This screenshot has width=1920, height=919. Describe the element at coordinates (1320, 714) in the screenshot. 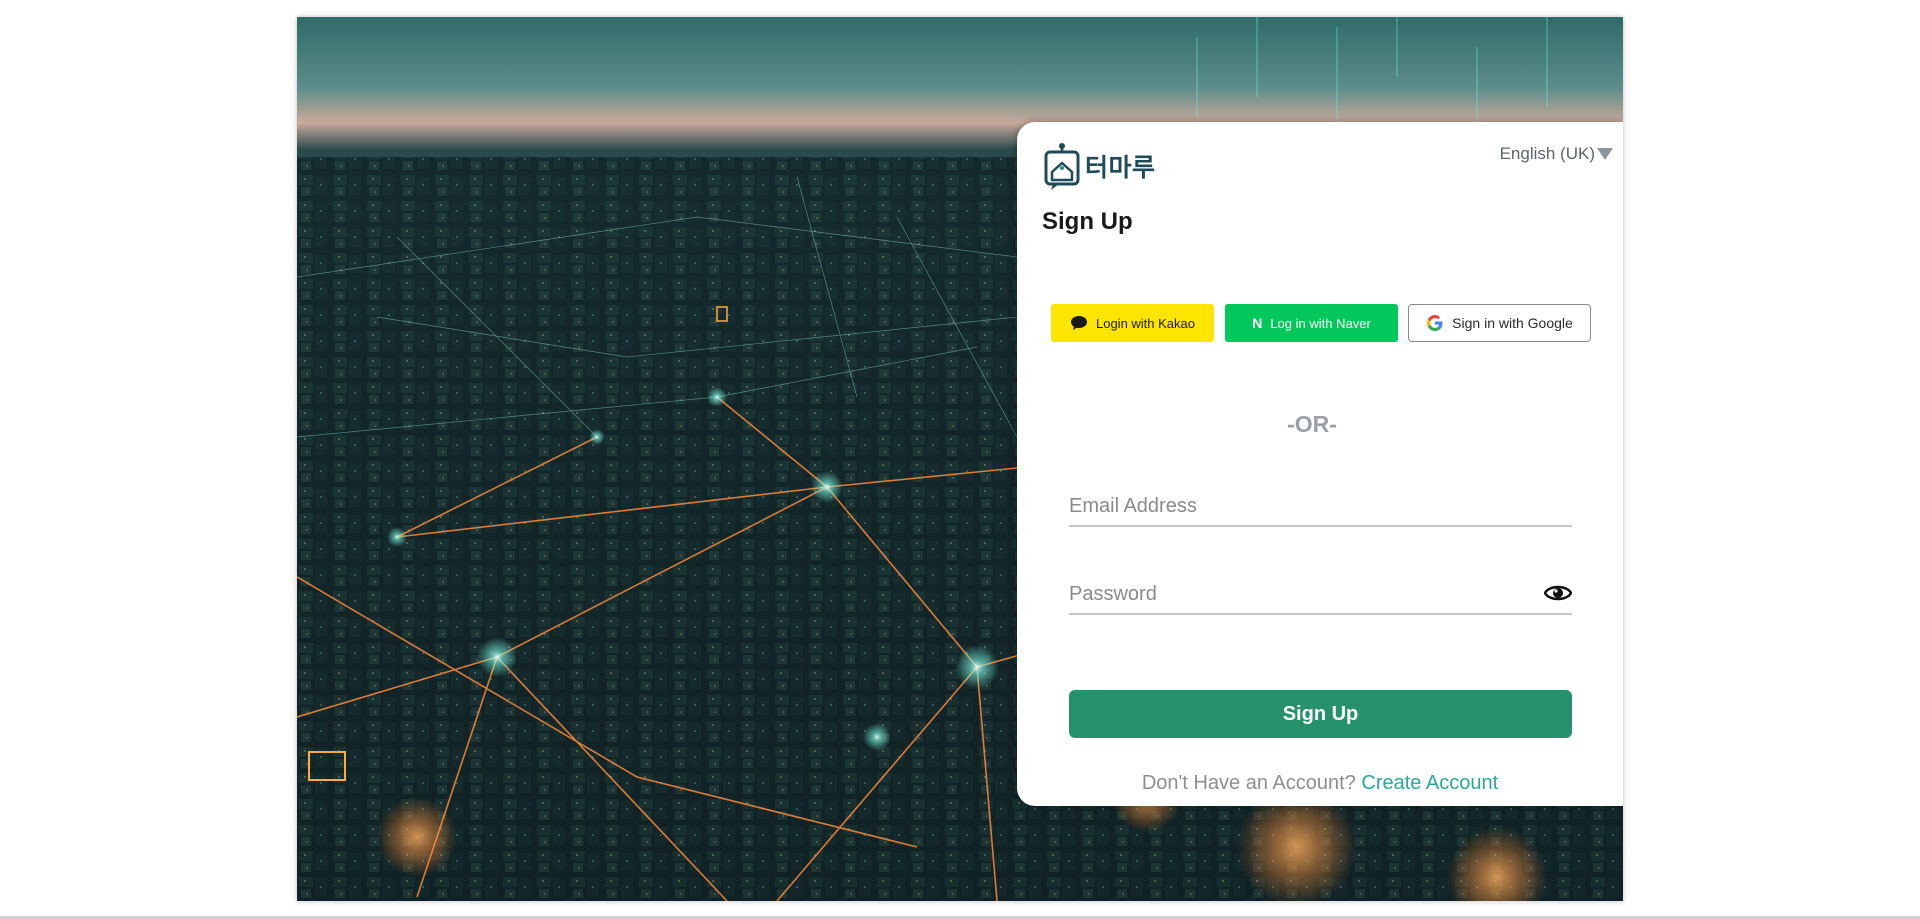

I see `signup-button: Sign Up` at that location.